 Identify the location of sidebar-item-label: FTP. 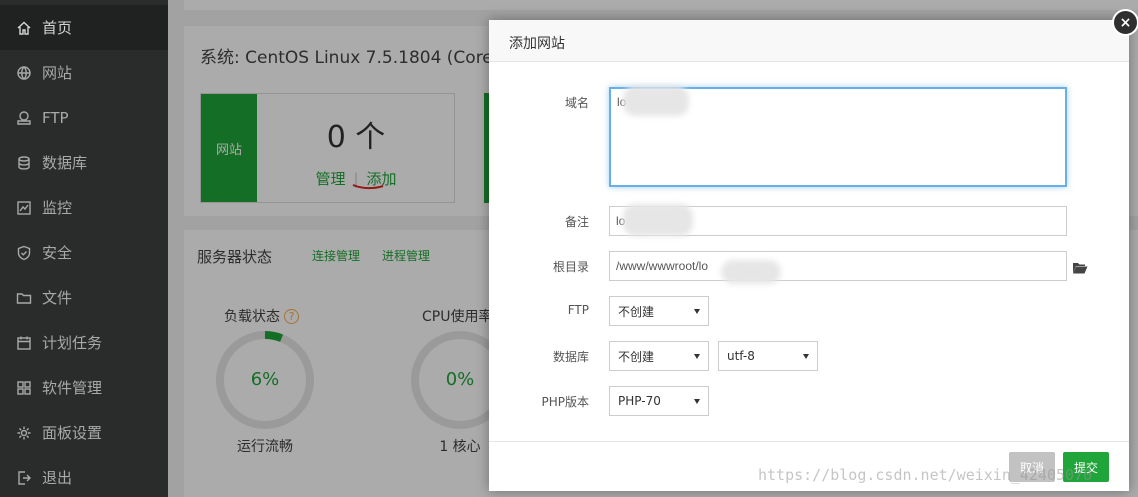
(55, 117).